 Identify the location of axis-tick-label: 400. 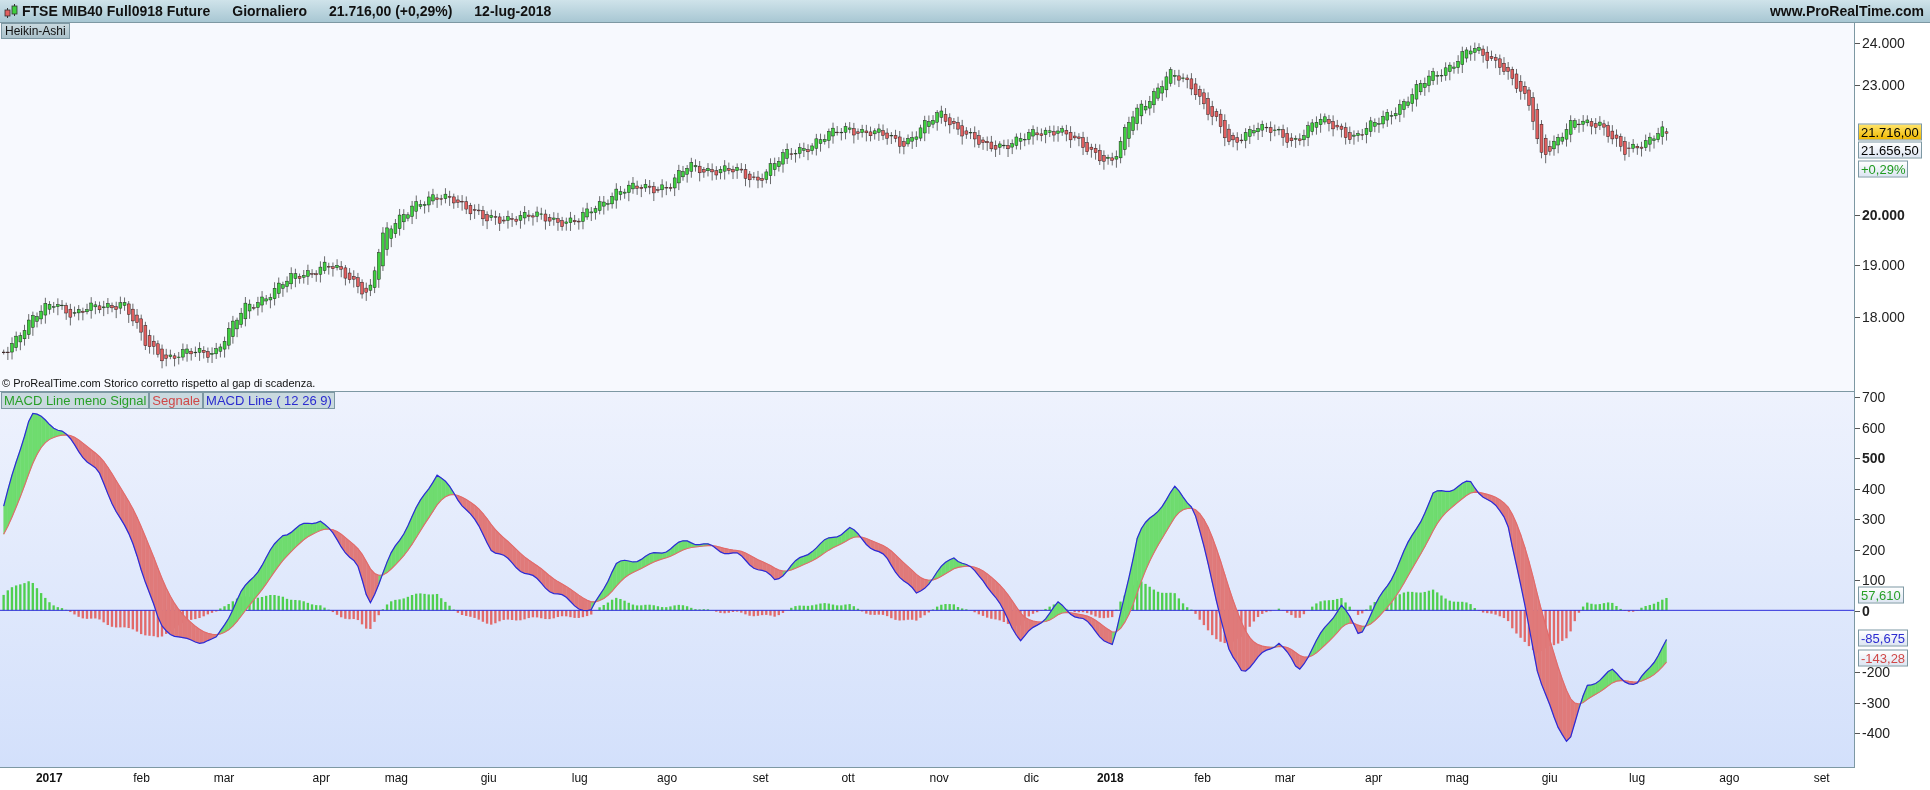
(1870, 488).